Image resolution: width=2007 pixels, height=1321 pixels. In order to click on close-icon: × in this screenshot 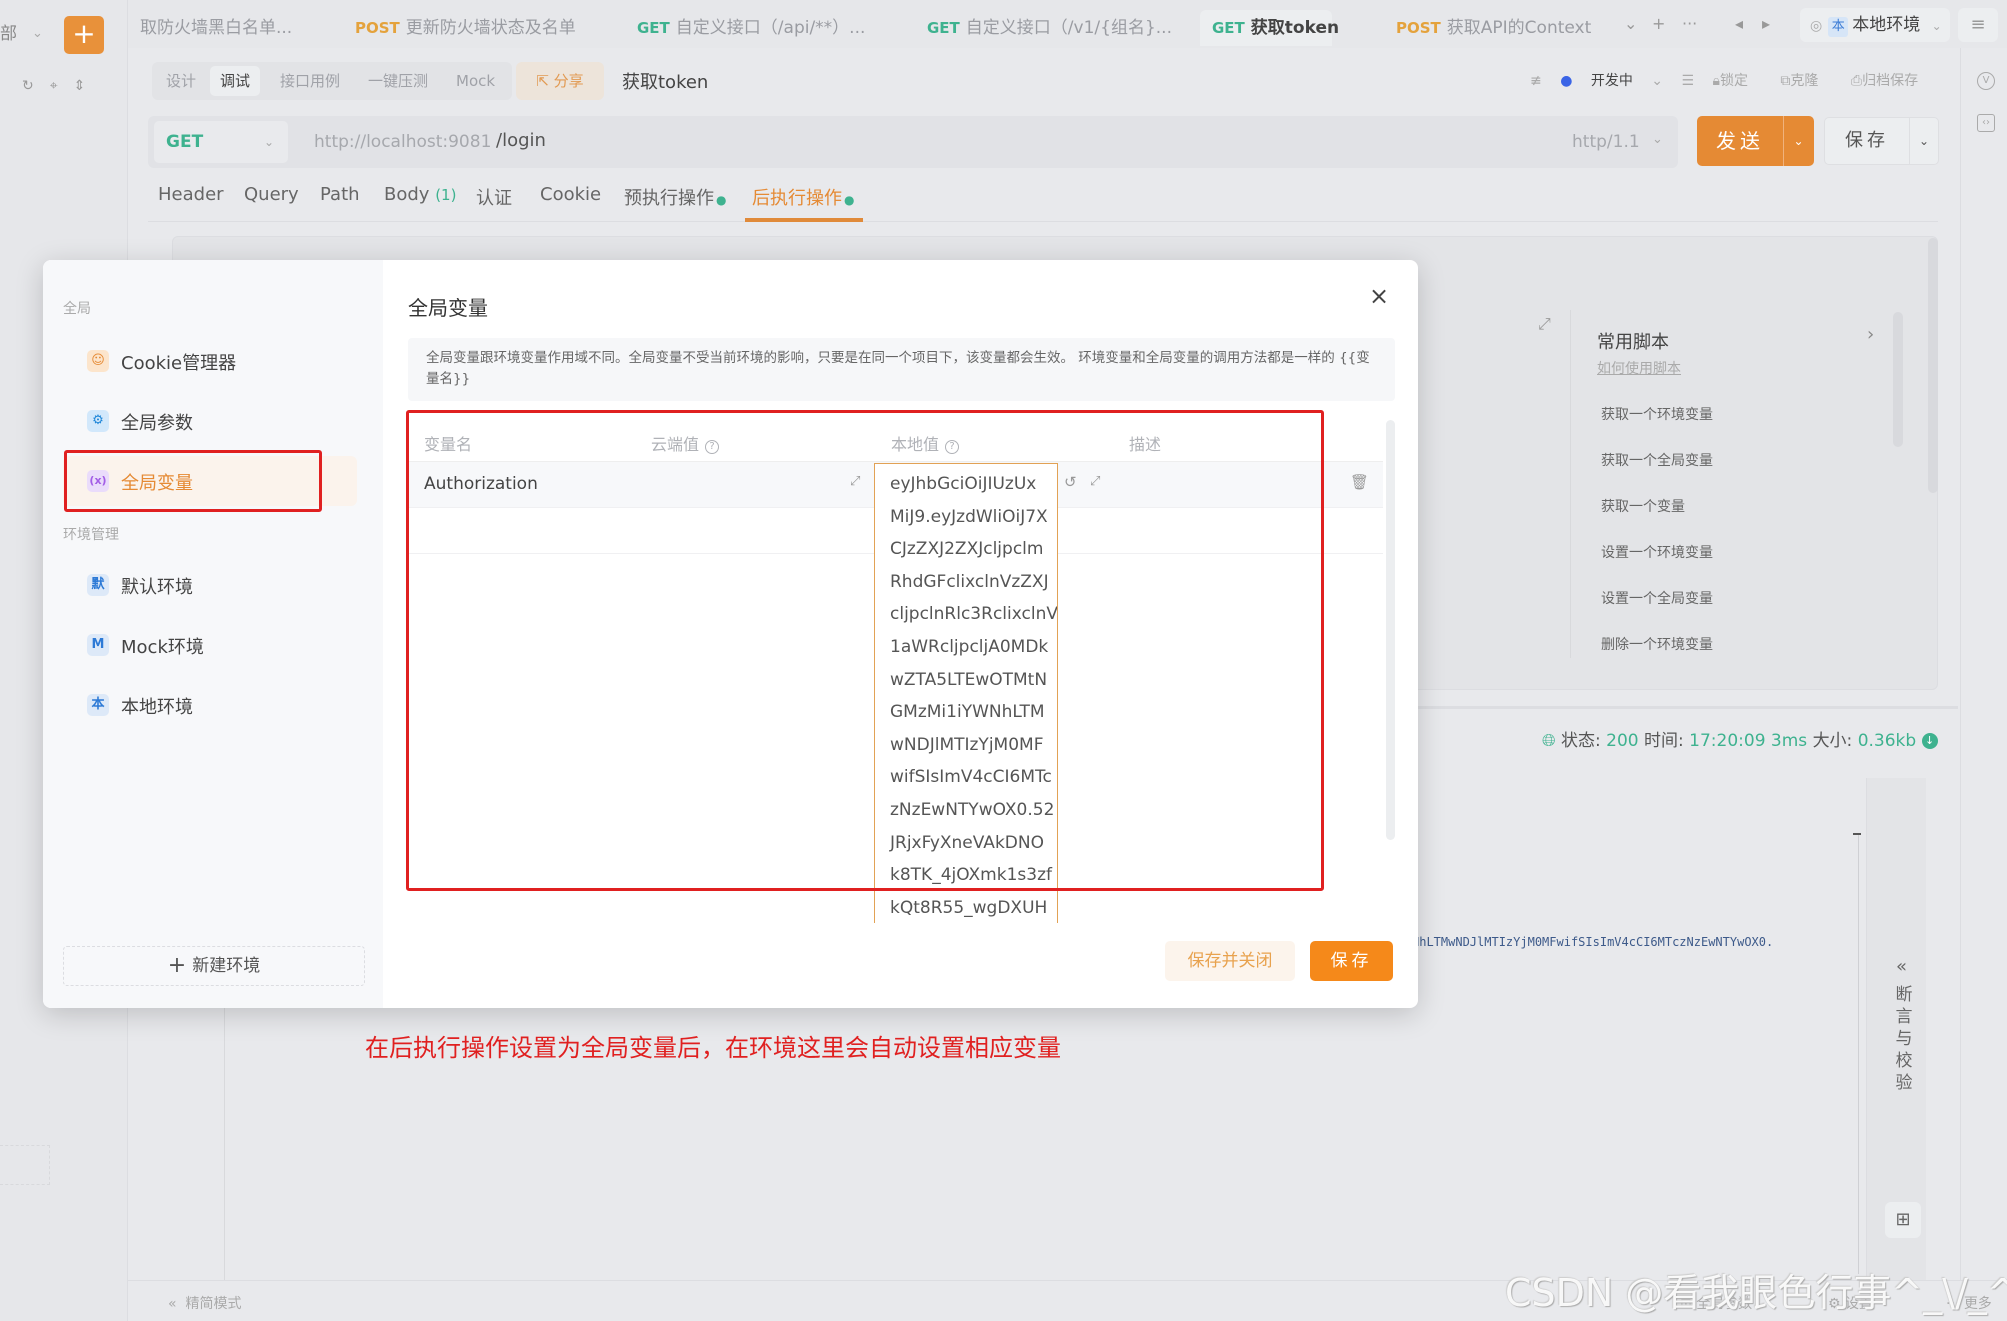, I will do `click(1379, 296)`.